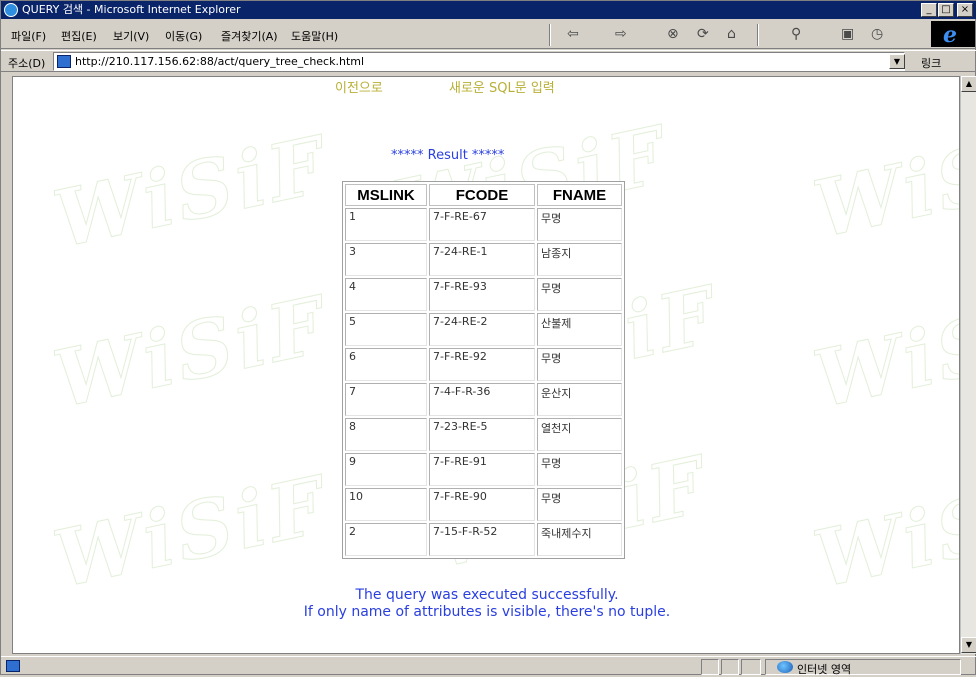 Image resolution: width=976 pixels, height=677 pixels. I want to click on cell-fcode: 7-24-RE-1, so click(482, 259).